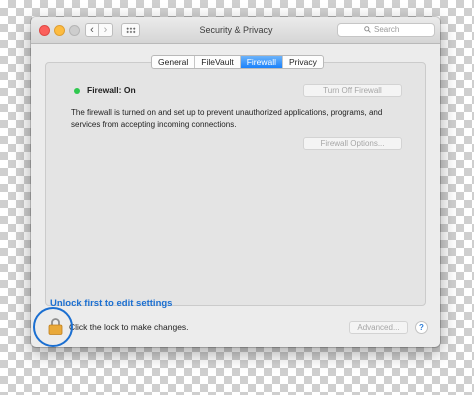 This screenshot has height=395, width=474. I want to click on lock-instruction: Click the lock to make changes., so click(129, 327).